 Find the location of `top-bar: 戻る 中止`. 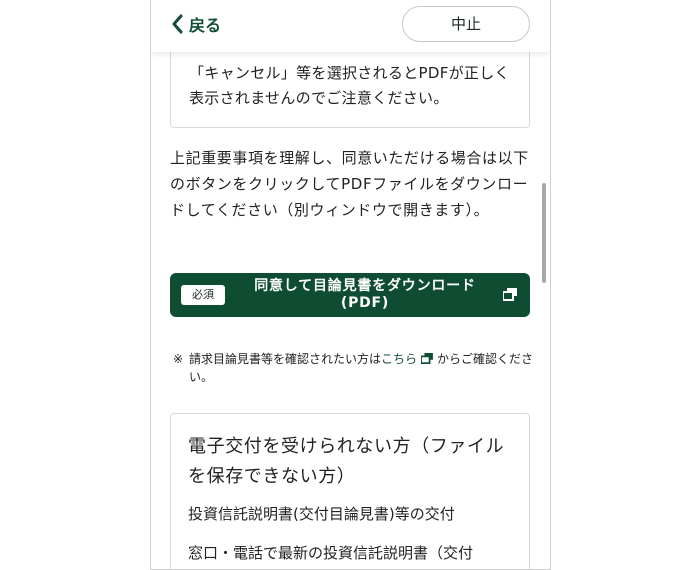

top-bar: 戻る 中止 is located at coordinates (350, 26).